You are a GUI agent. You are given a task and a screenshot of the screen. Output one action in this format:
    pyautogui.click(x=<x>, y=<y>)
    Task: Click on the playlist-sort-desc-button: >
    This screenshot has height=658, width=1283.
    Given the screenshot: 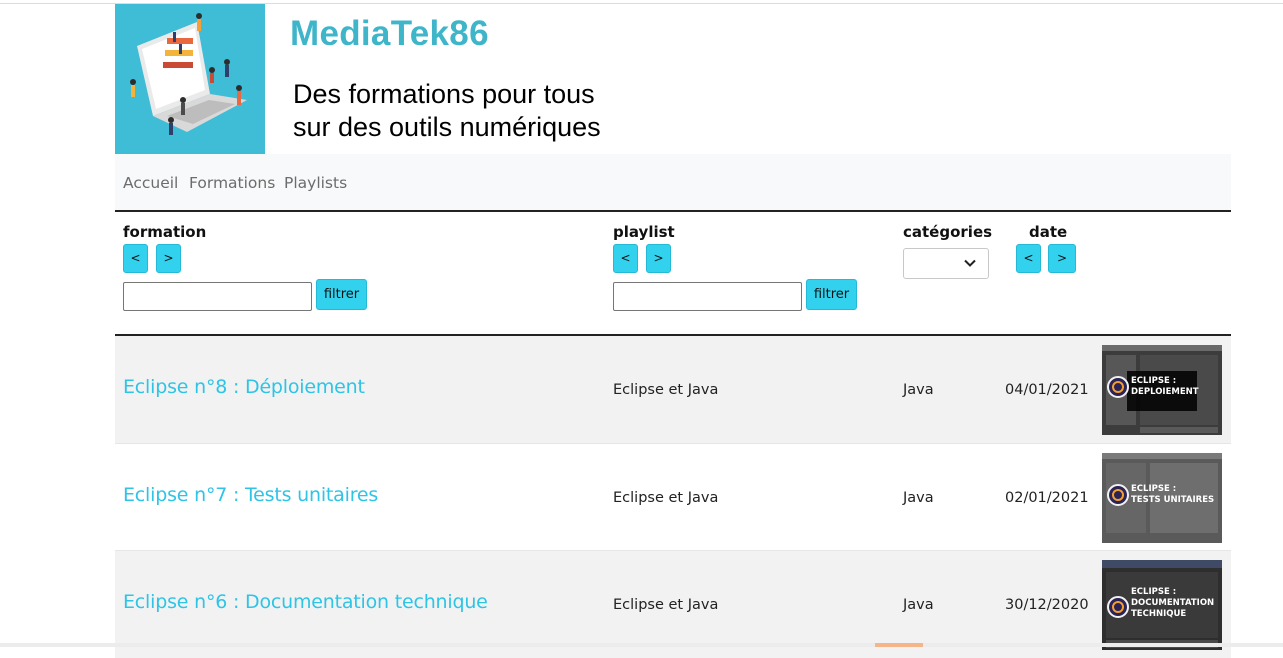 What is the action you would take?
    pyautogui.click(x=658, y=258)
    